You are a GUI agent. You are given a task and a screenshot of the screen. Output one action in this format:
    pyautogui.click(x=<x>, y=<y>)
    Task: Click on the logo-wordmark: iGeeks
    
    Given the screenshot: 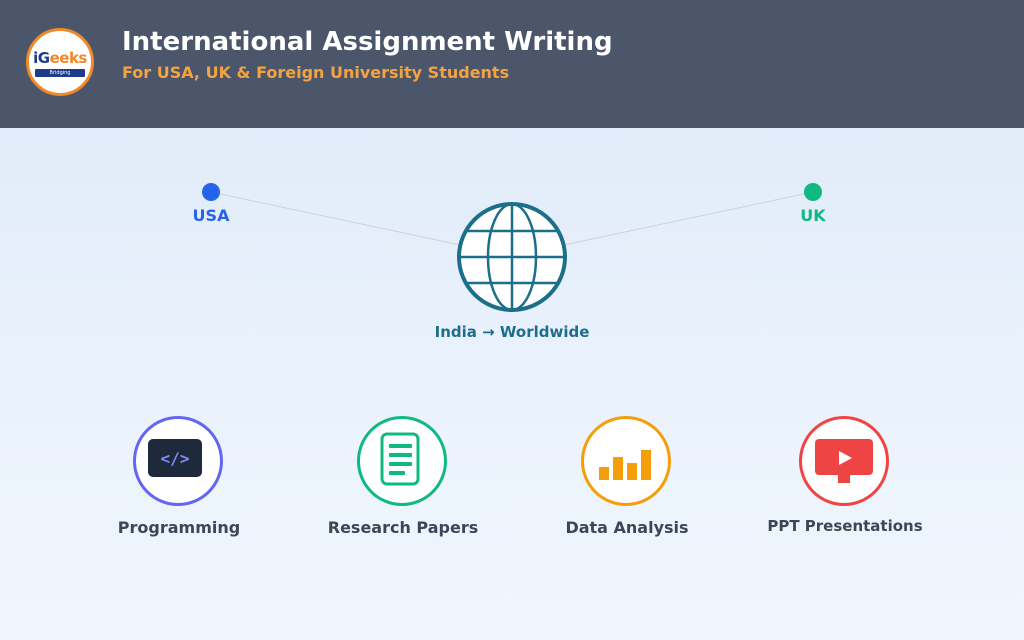 What is the action you would take?
    pyautogui.click(x=60, y=58)
    